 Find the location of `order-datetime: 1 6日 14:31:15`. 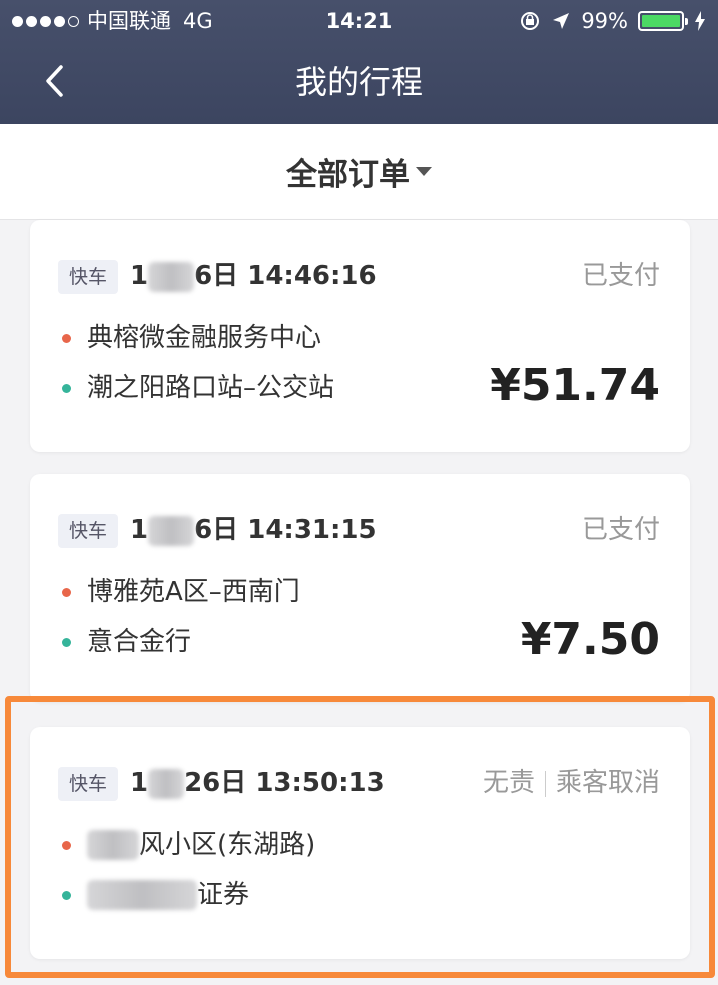

order-datetime: 1 6日 14:31:15 is located at coordinates (253, 530).